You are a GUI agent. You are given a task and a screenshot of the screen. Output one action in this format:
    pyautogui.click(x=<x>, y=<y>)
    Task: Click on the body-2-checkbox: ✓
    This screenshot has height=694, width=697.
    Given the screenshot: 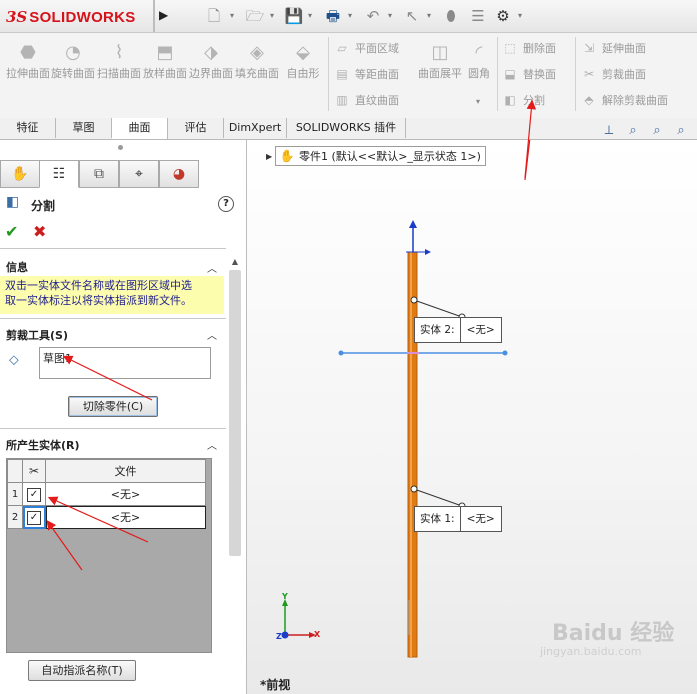 What is the action you would take?
    pyautogui.click(x=34, y=517)
    